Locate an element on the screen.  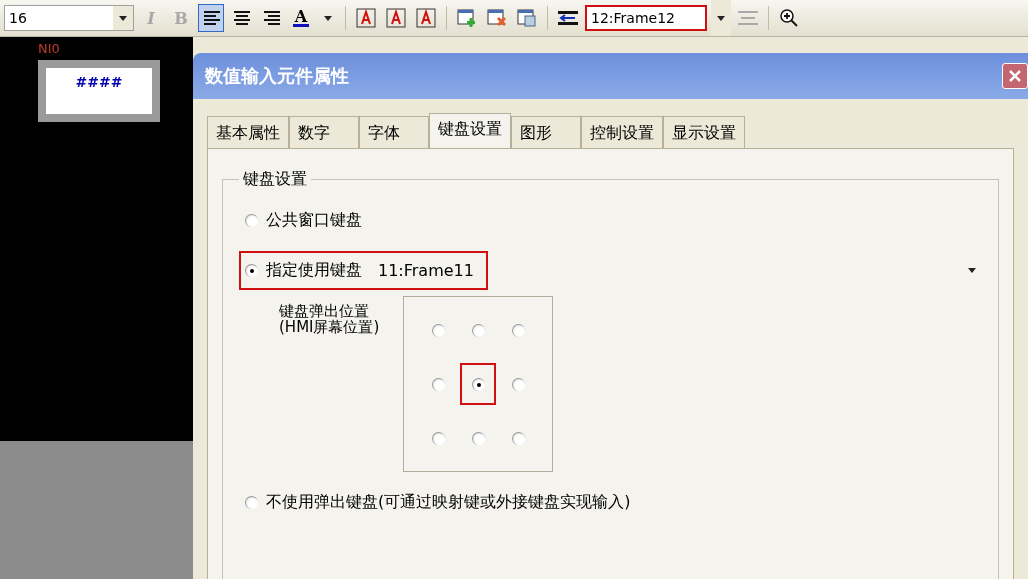
group-title: 键盘设置 is located at coordinates (275, 179).